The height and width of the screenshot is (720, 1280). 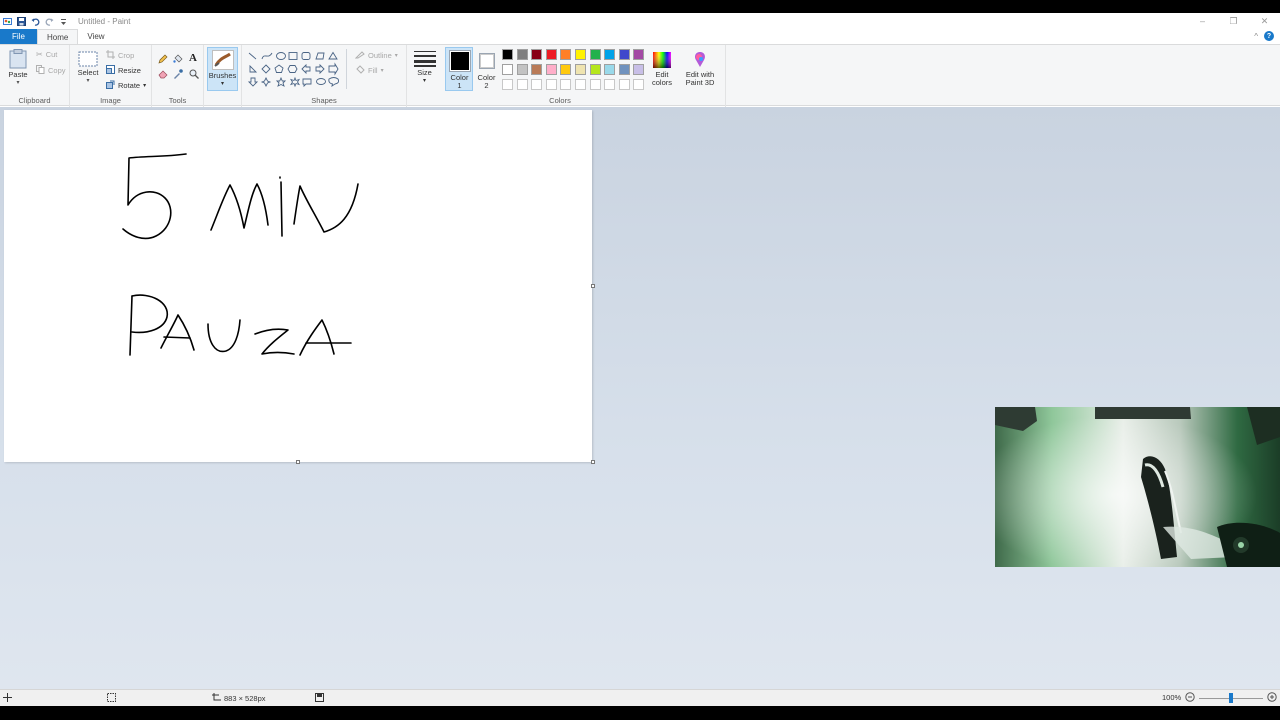 I want to click on color-picker-icon, so click(x=178, y=75).